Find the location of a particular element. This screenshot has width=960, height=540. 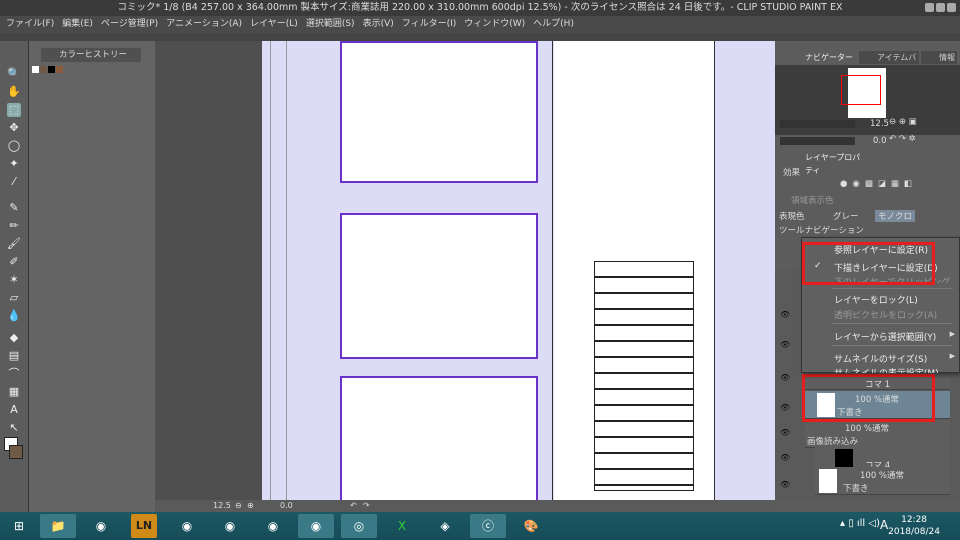

menu-view: 表示(V) is located at coordinates (382, 24).